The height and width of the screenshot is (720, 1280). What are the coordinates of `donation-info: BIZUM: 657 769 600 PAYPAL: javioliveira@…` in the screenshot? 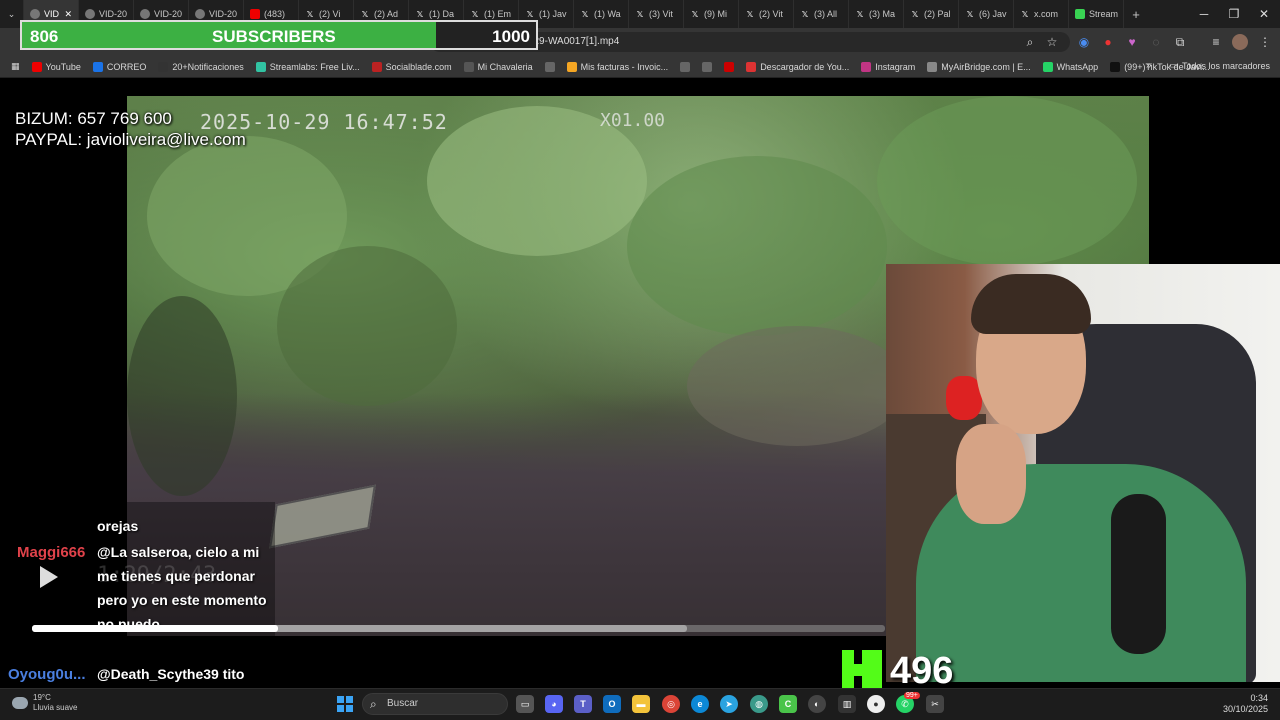 It's located at (130, 129).